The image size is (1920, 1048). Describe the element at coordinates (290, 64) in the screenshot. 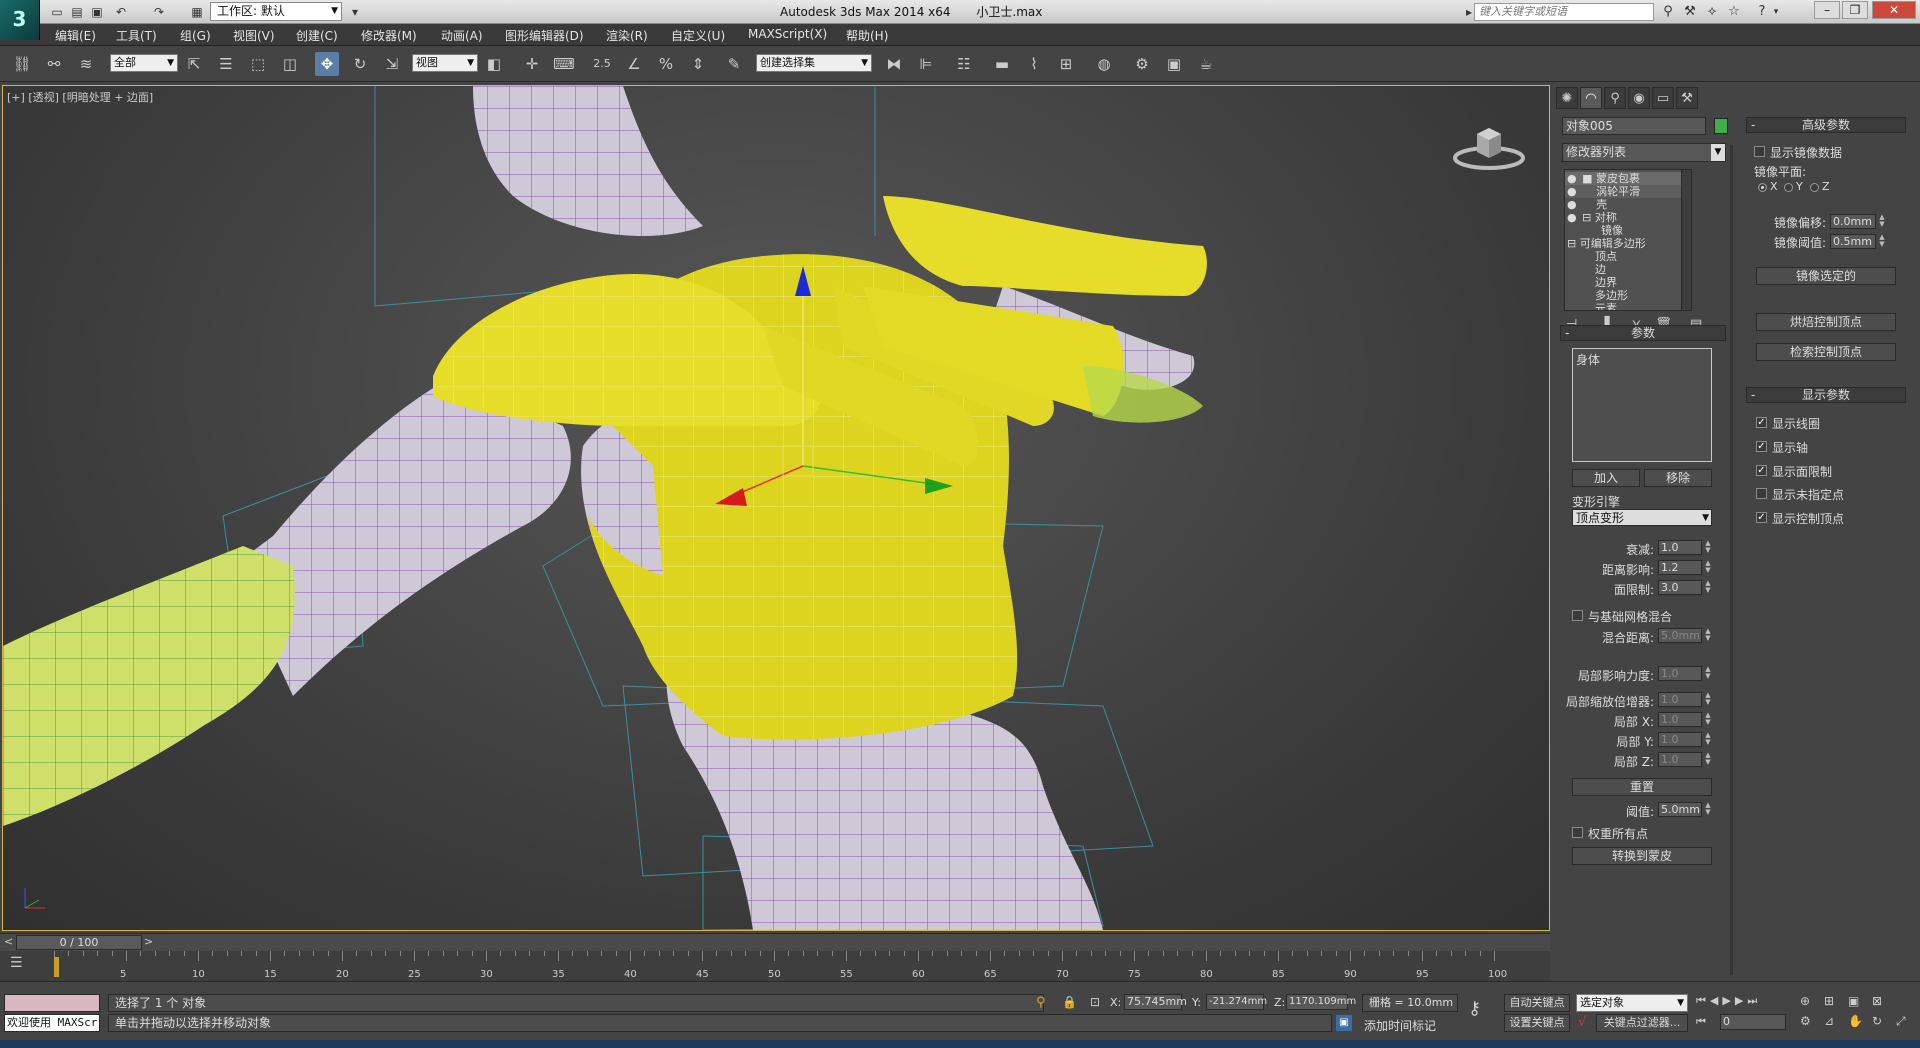

I see `window-crossing-icon: ◫` at that location.